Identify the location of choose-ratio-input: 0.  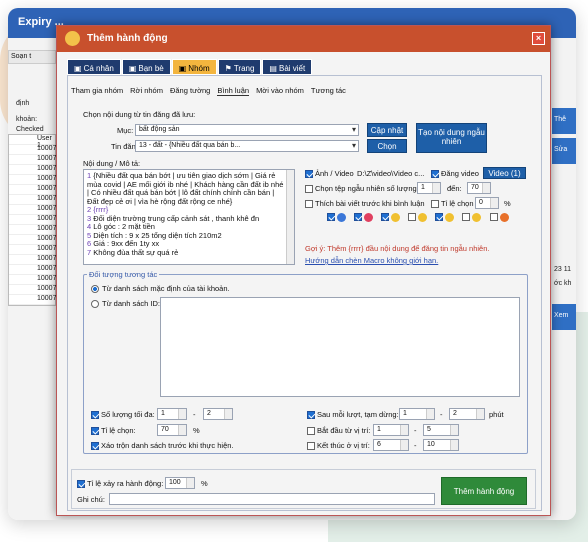
(487, 203).